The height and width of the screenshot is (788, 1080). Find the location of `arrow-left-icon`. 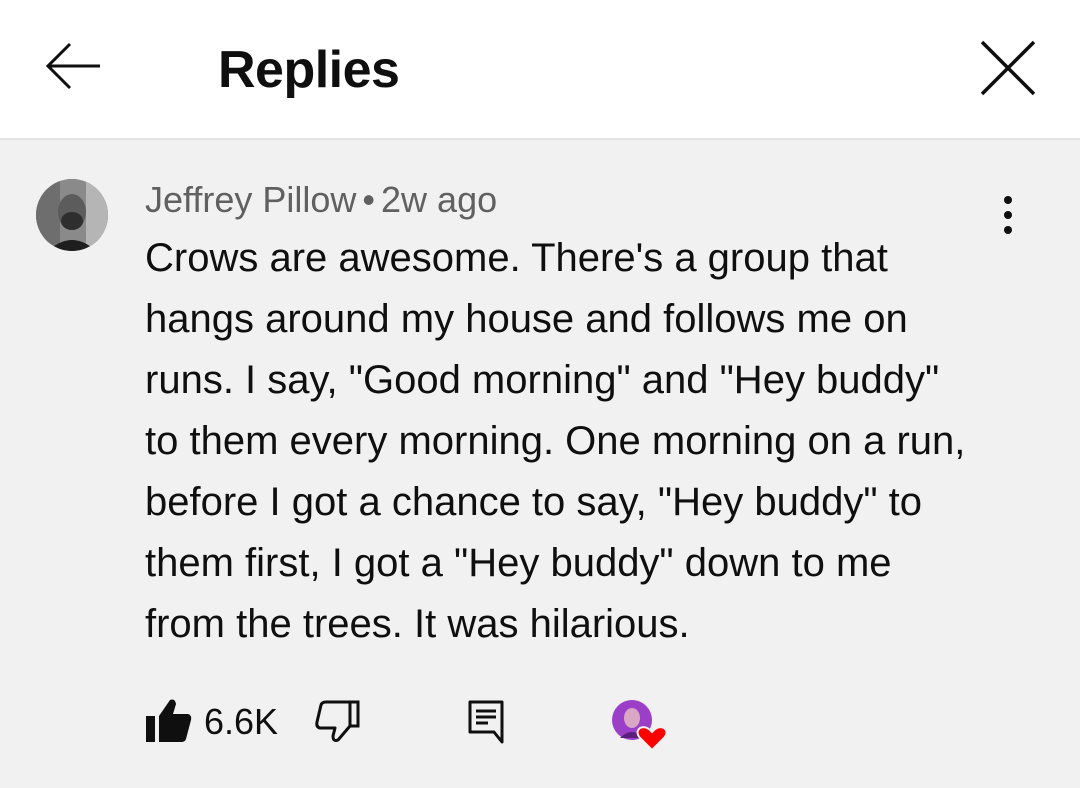

arrow-left-icon is located at coordinates (72, 66).